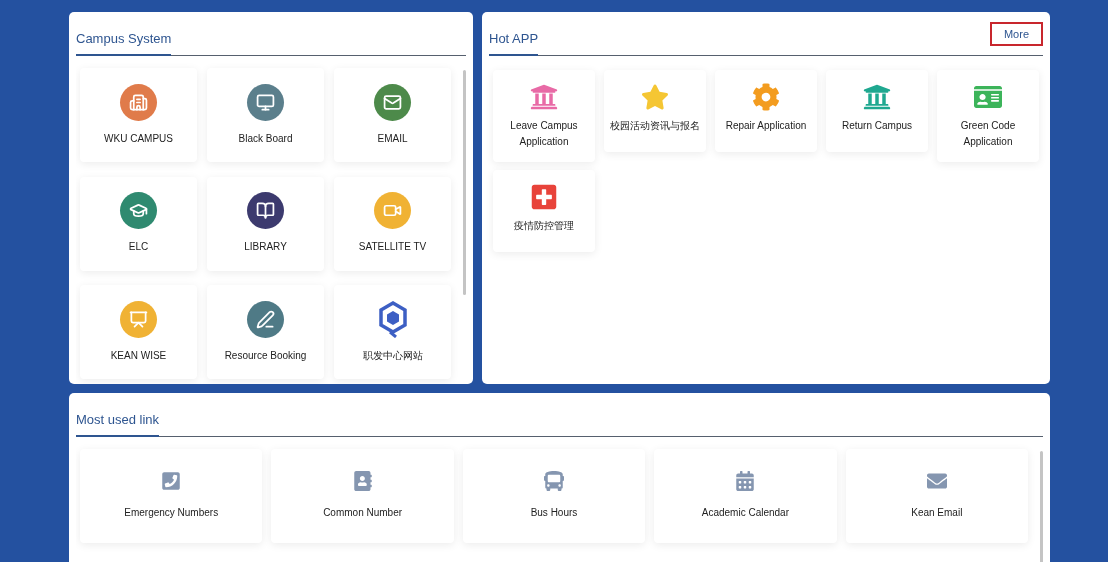 The width and height of the screenshot is (1108, 562). I want to click on app-label: ELC, so click(138, 247).